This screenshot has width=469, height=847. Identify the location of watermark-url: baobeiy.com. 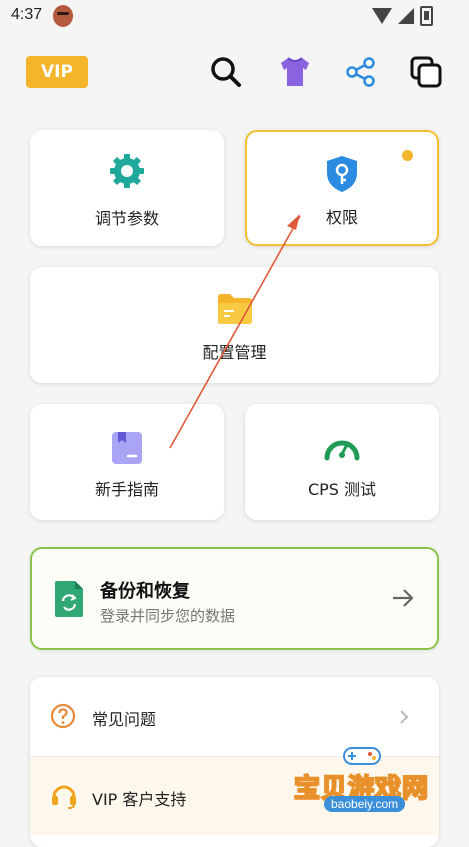
(365, 804).